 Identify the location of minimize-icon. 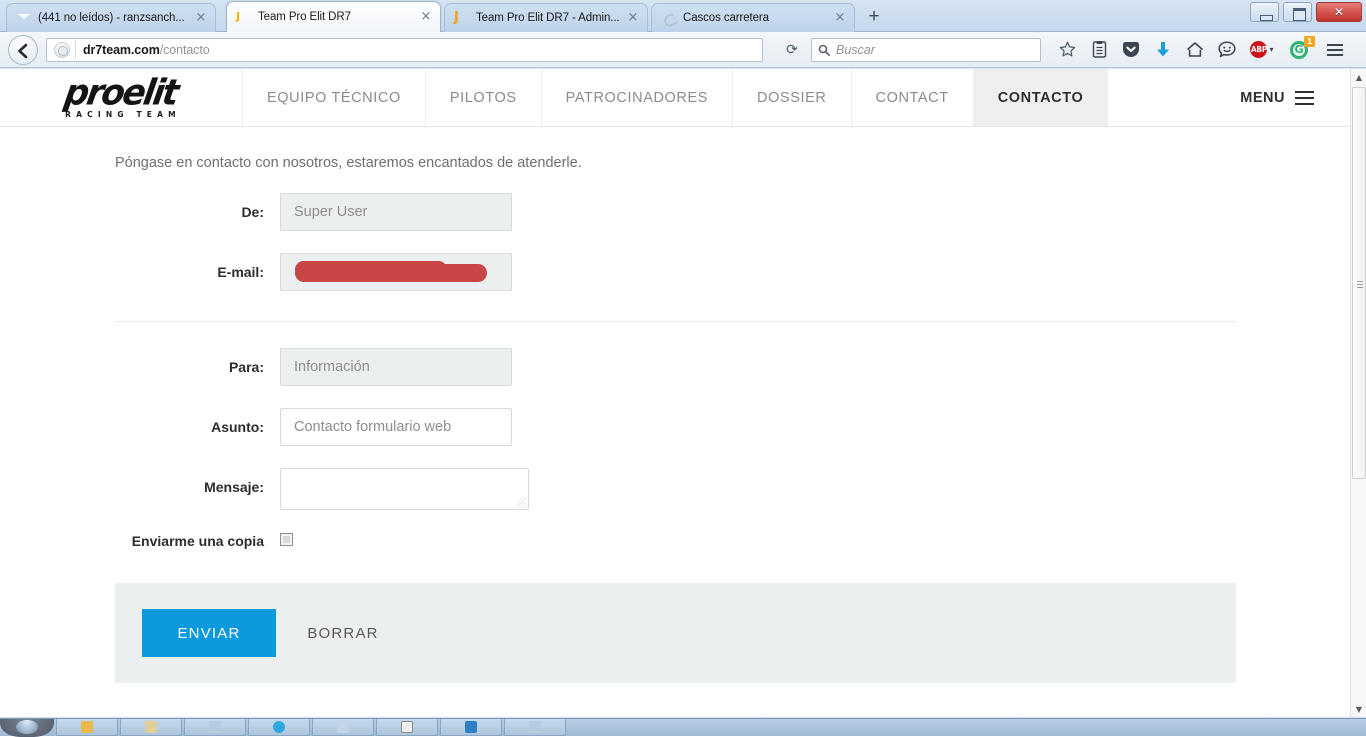
(1264, 12).